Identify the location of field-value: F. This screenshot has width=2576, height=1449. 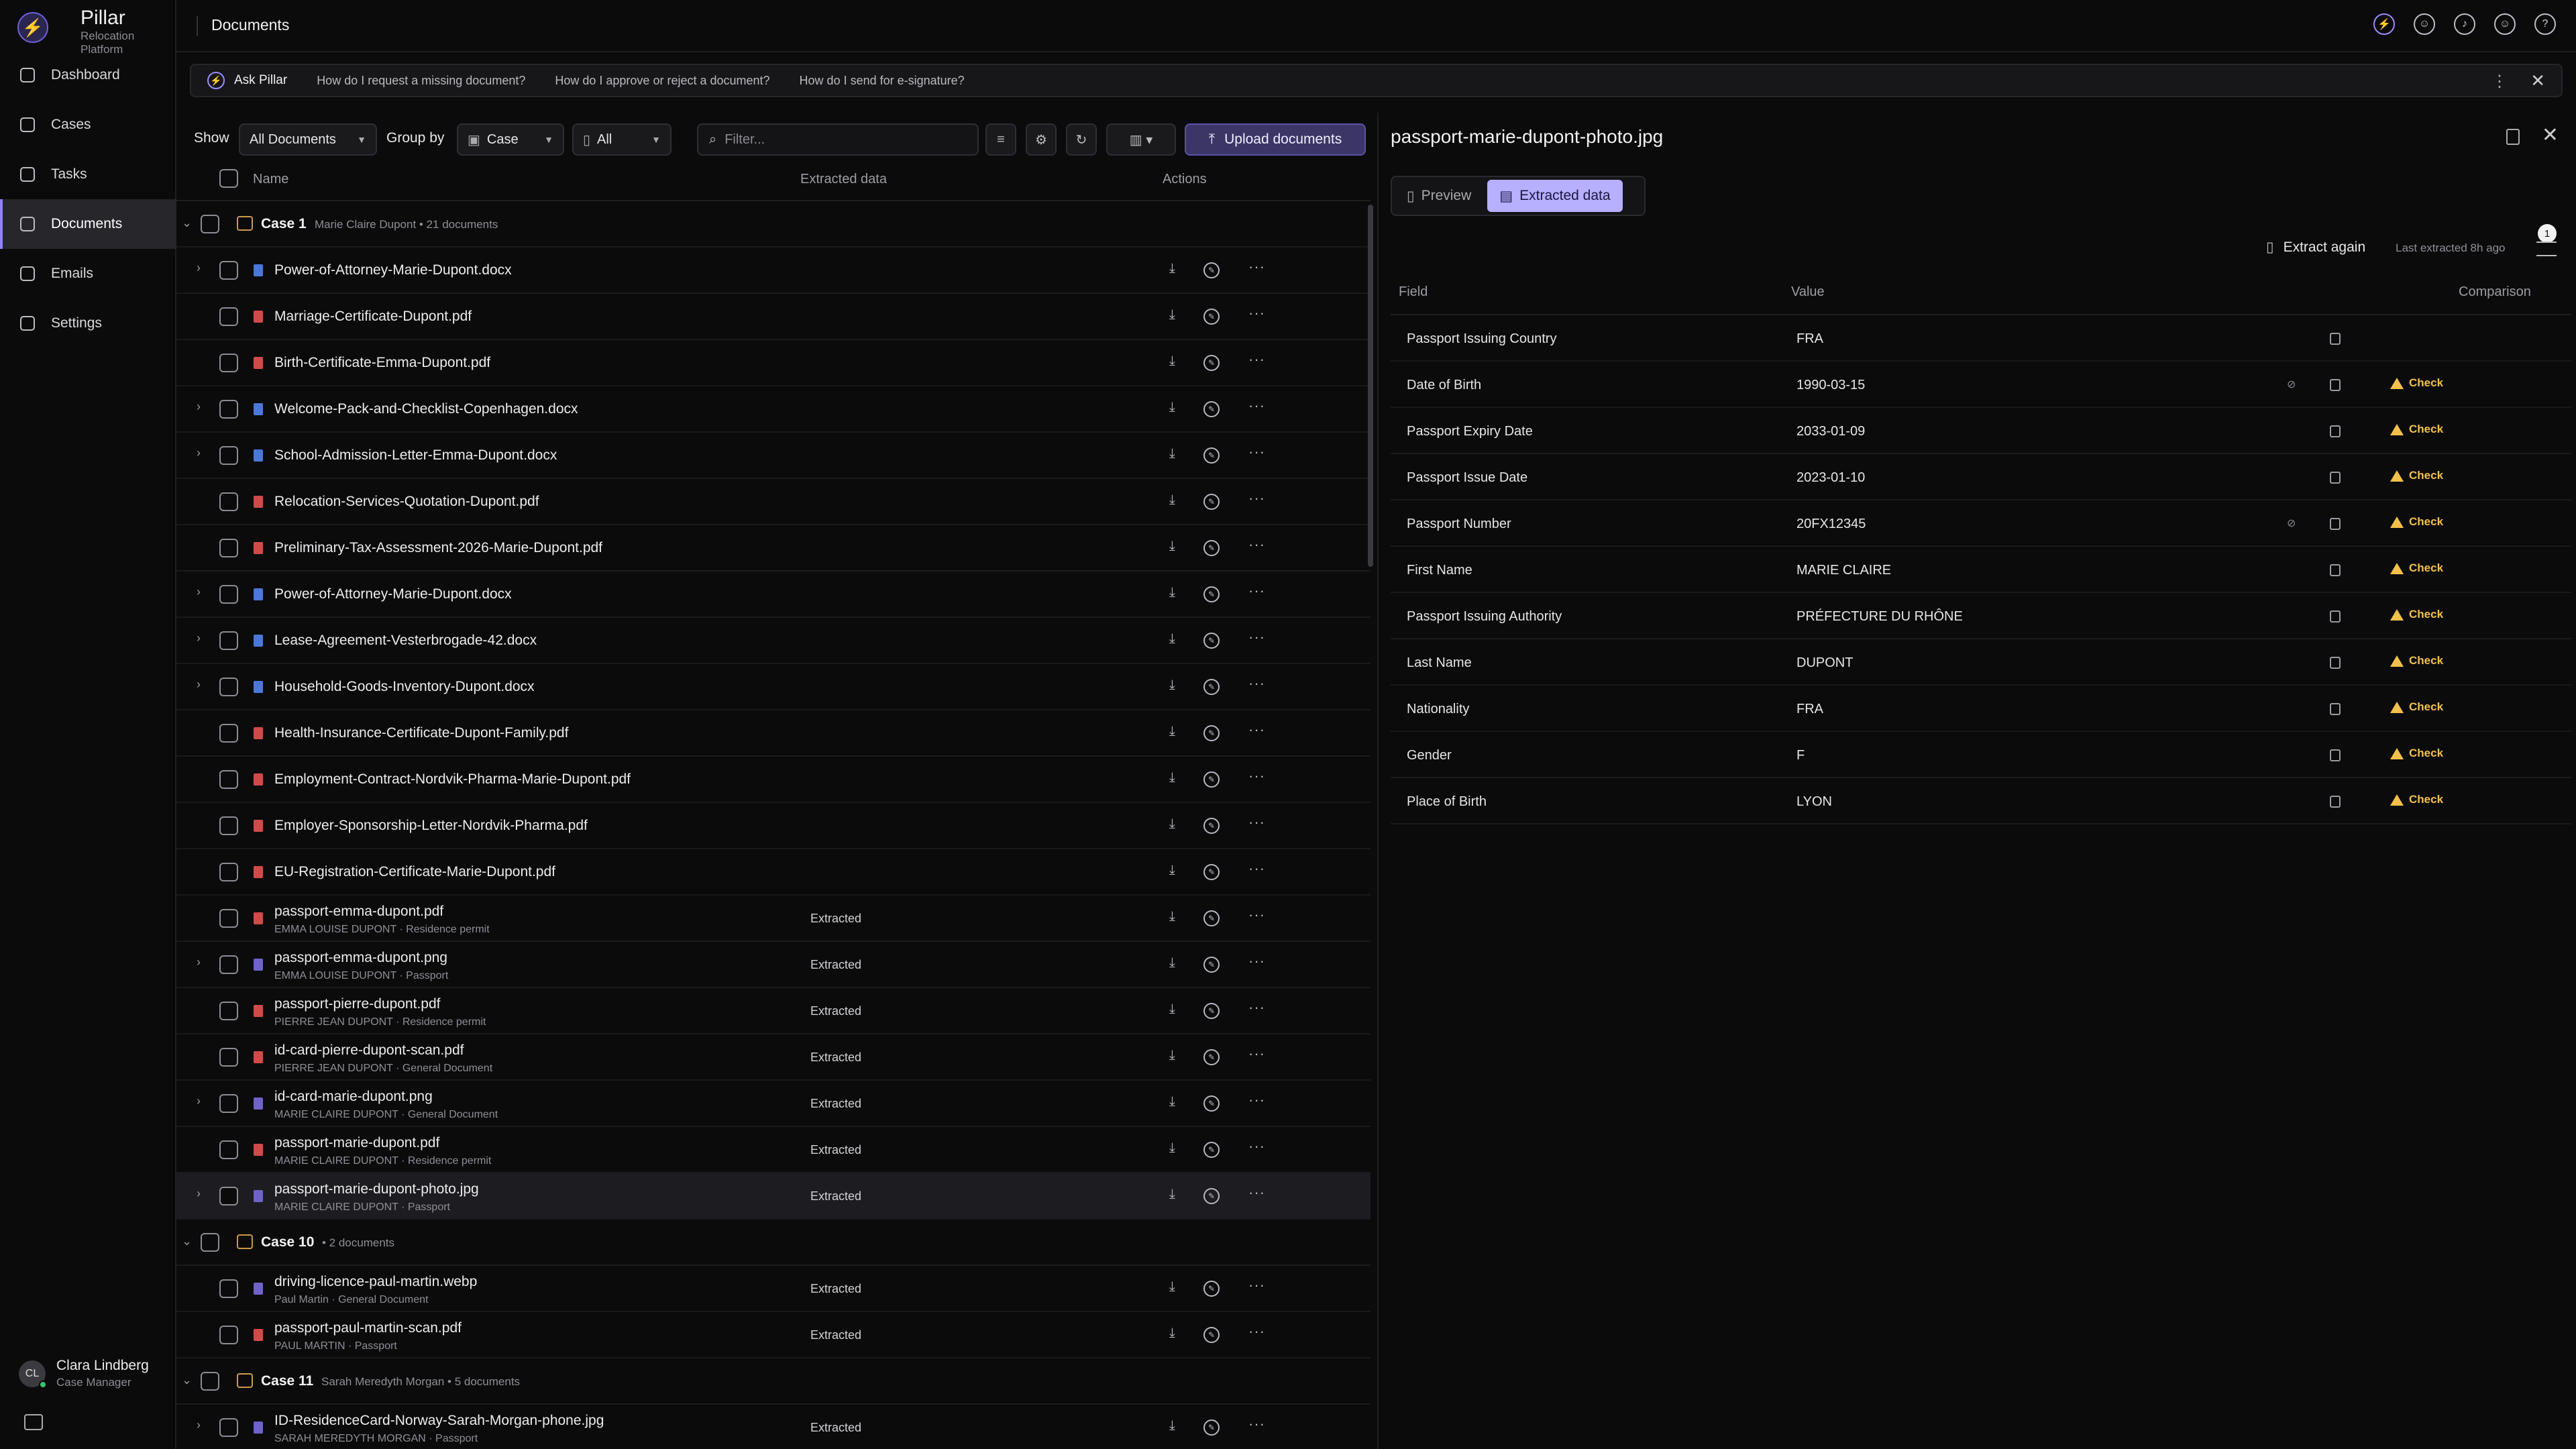
(1800, 755).